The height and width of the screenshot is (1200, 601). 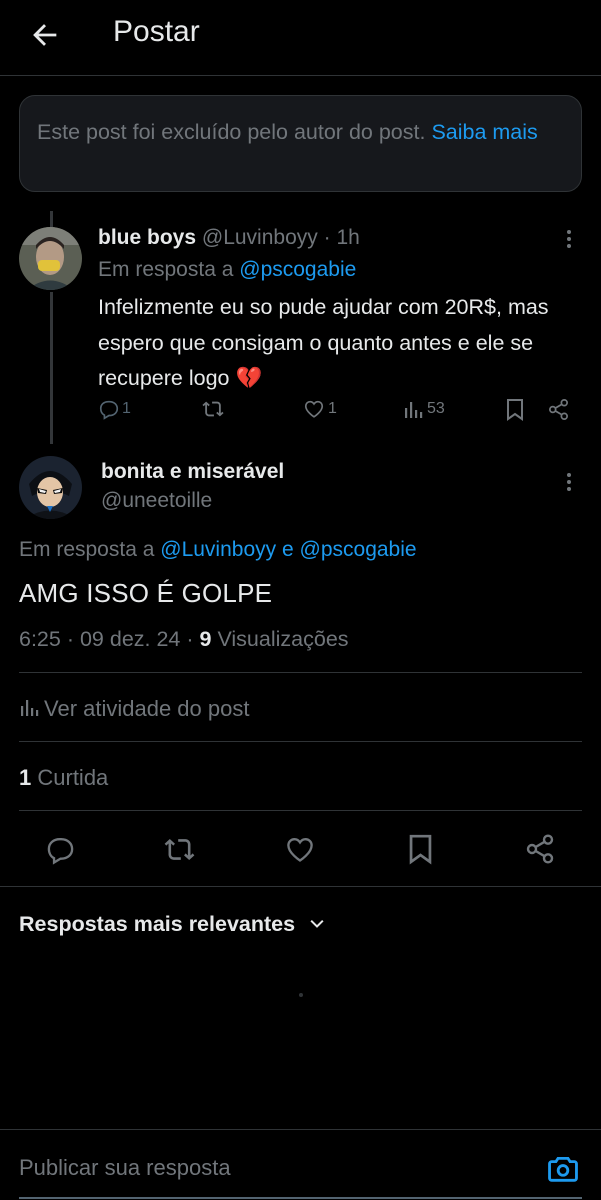 I want to click on reply-count: 1, so click(x=126, y=408).